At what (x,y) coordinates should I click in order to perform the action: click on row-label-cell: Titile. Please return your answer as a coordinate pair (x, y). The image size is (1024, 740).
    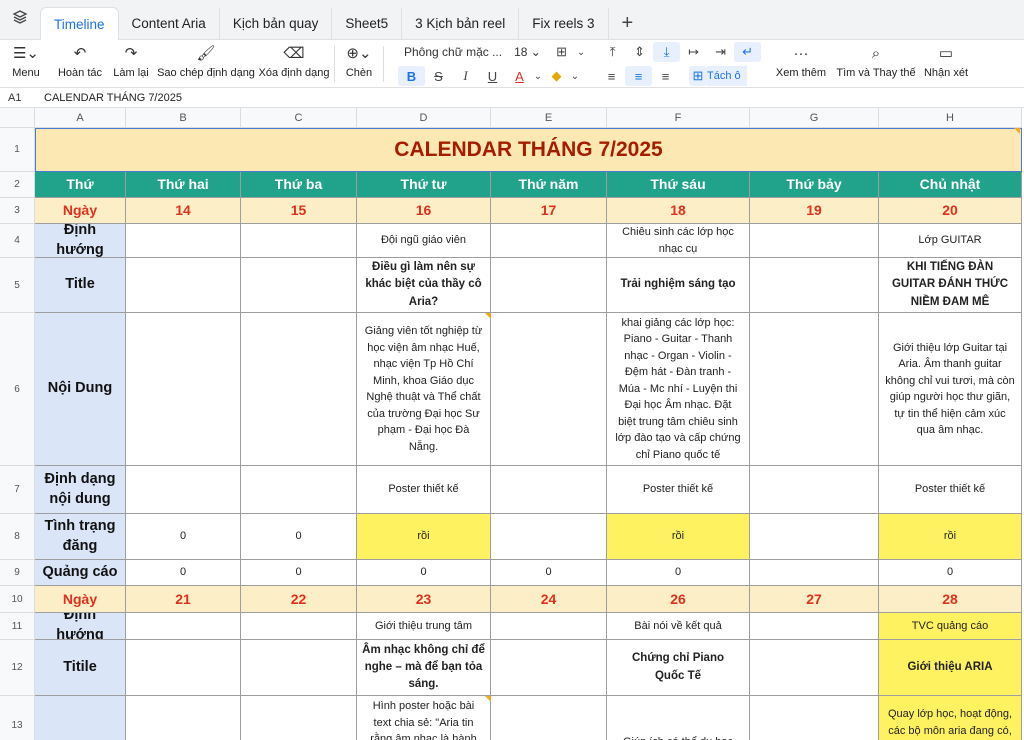
    Looking at the image, I should click on (80, 668).